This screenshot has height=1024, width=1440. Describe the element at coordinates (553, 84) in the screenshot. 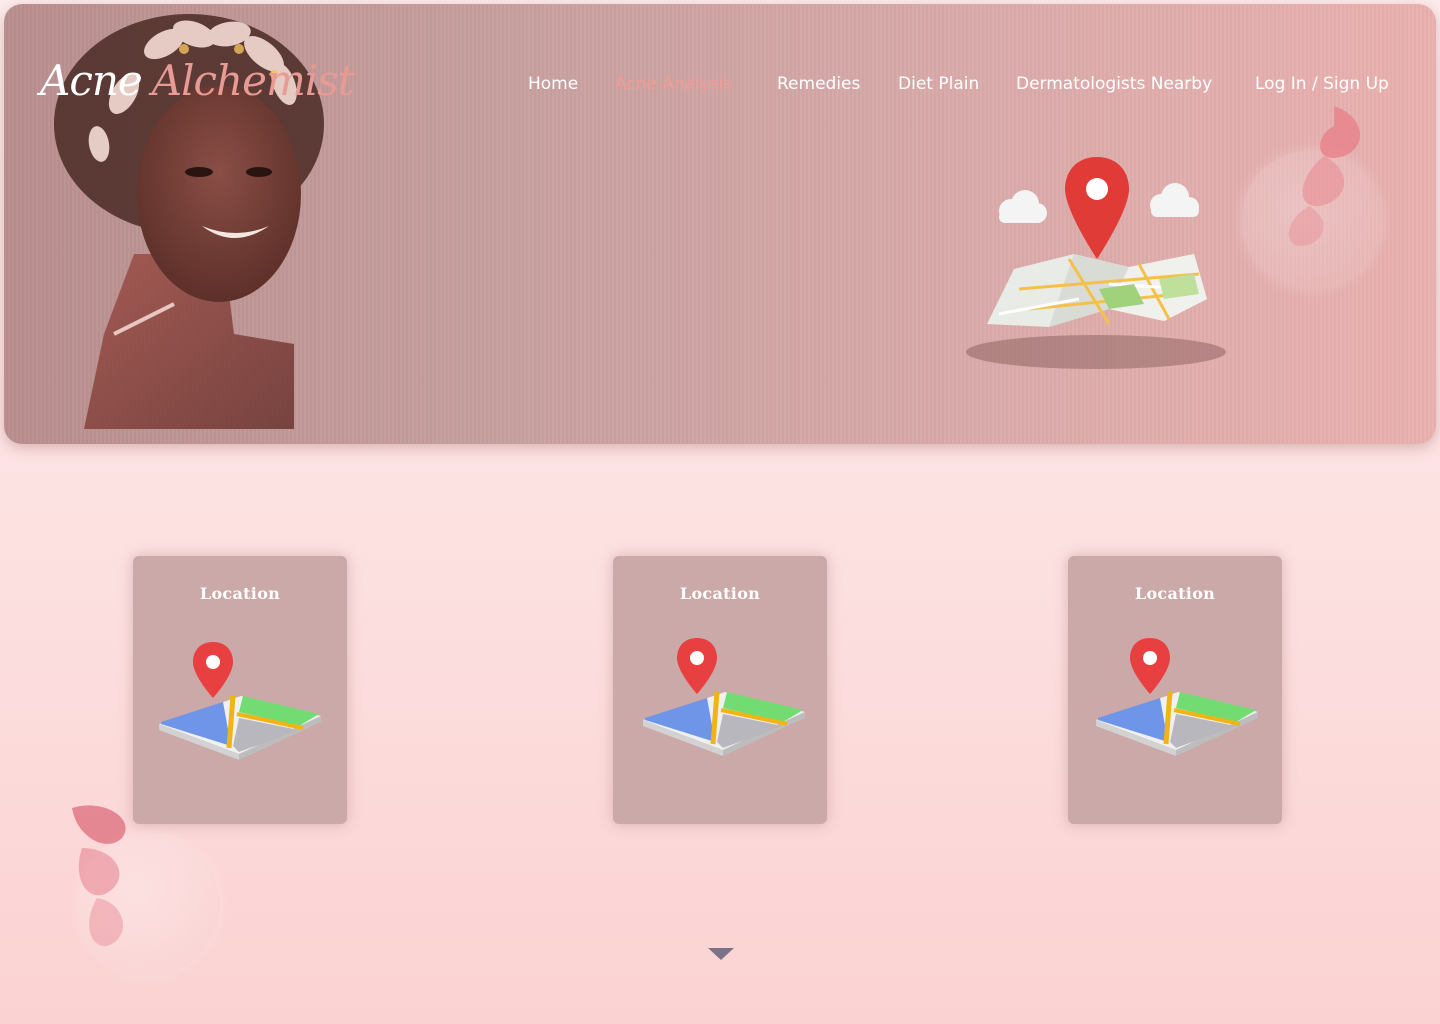

I see `nav-home: Home` at that location.